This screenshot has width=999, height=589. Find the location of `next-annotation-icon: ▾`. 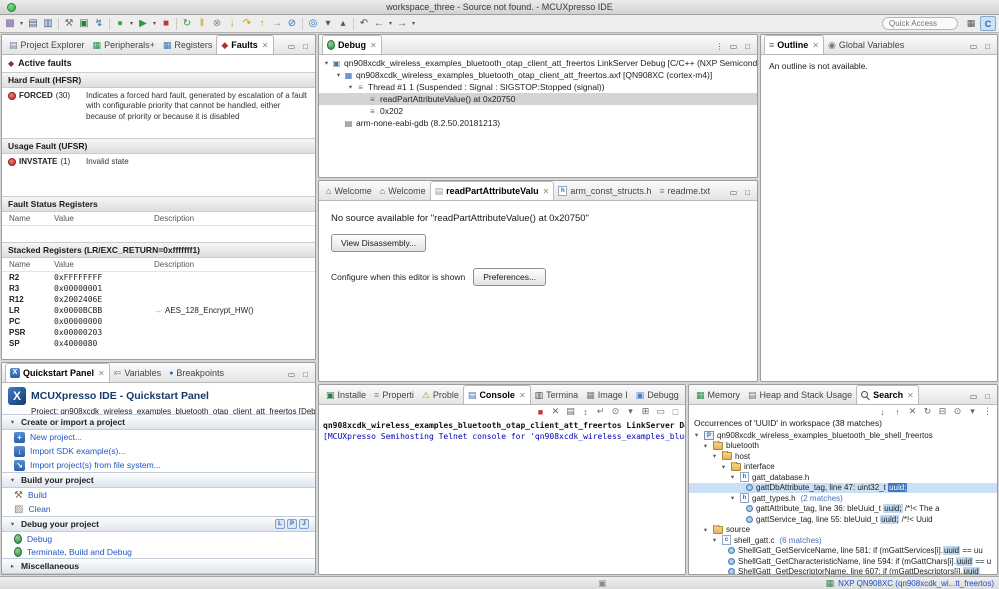

next-annotation-icon: ▾ is located at coordinates (328, 24).